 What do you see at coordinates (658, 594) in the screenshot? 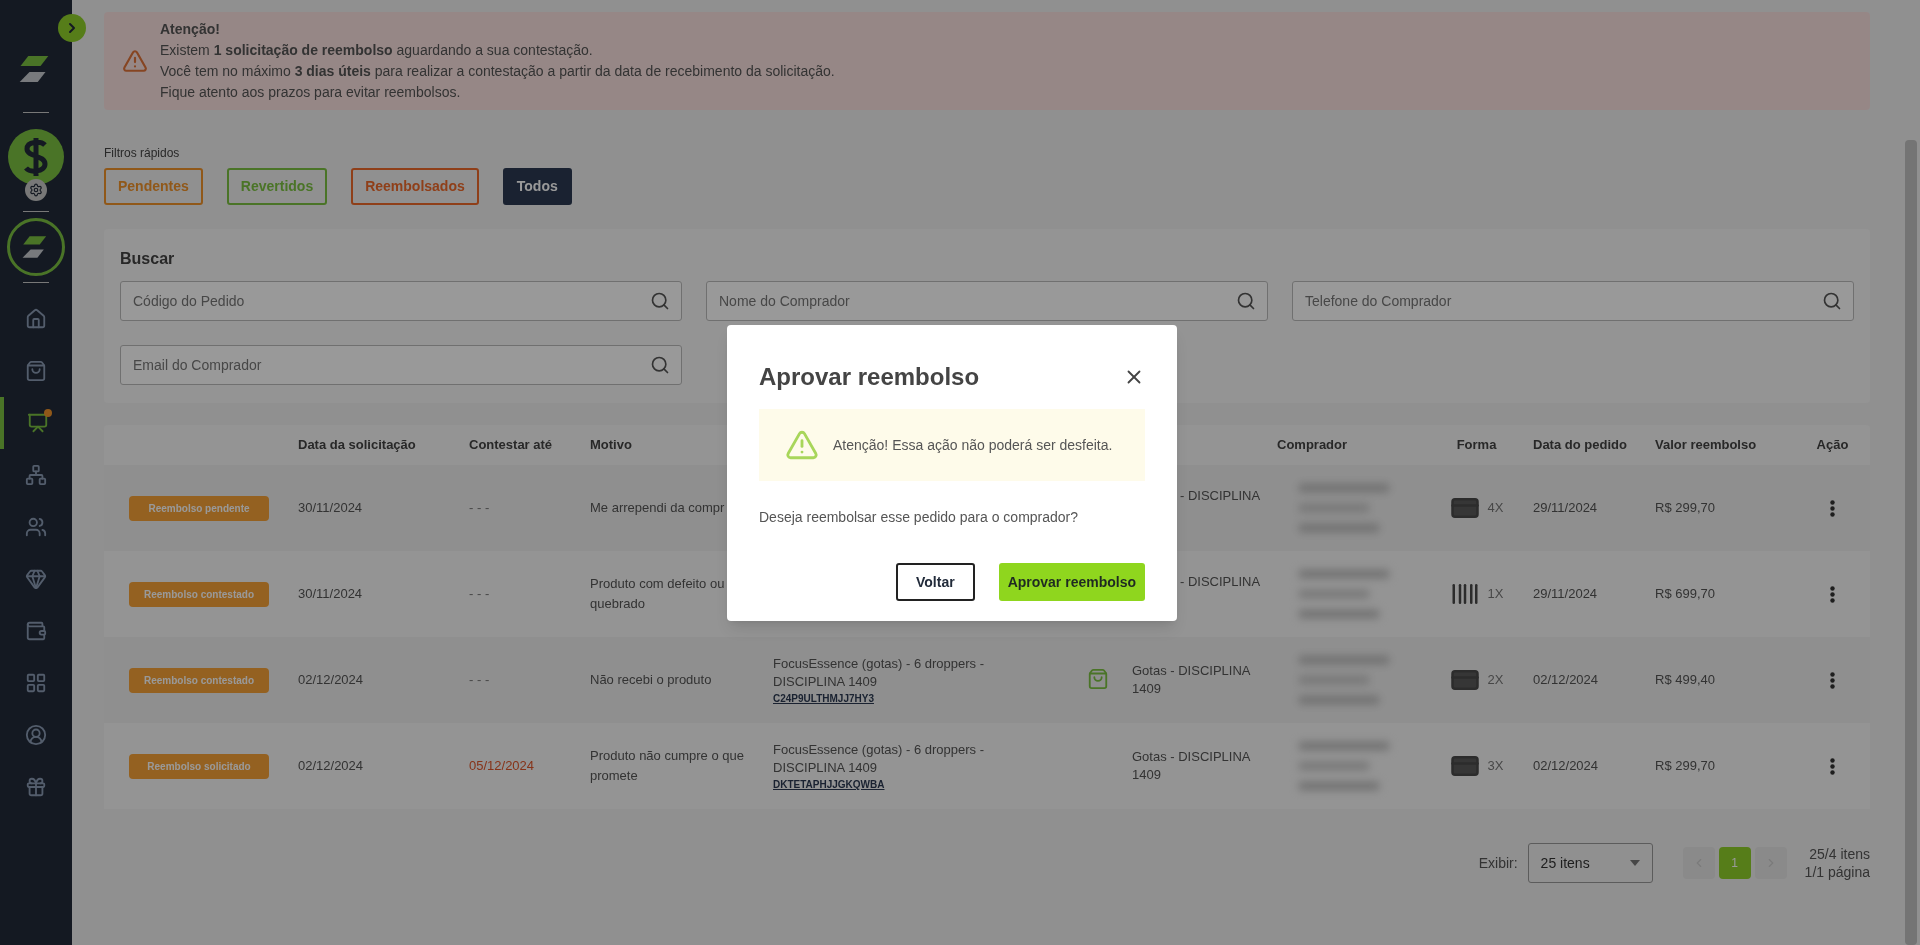
I see `table-cell-text: Produto com defeito ou quebrado` at bounding box center [658, 594].